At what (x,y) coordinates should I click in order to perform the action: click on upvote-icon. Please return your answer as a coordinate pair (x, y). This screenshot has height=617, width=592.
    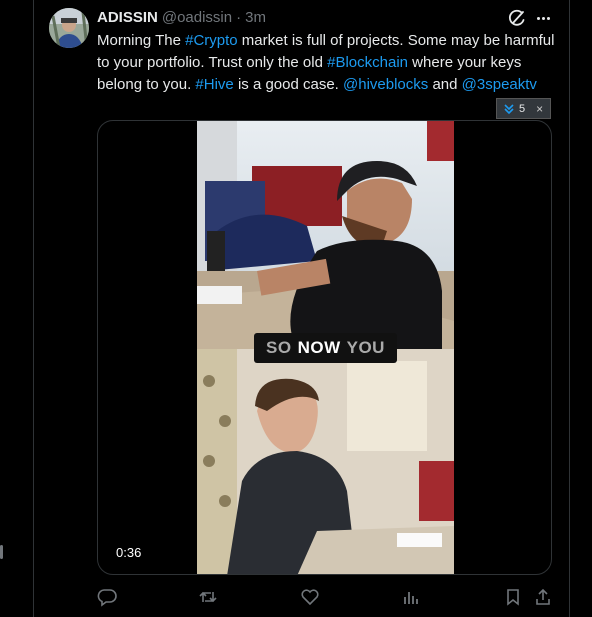
    Looking at the image, I should click on (509, 109).